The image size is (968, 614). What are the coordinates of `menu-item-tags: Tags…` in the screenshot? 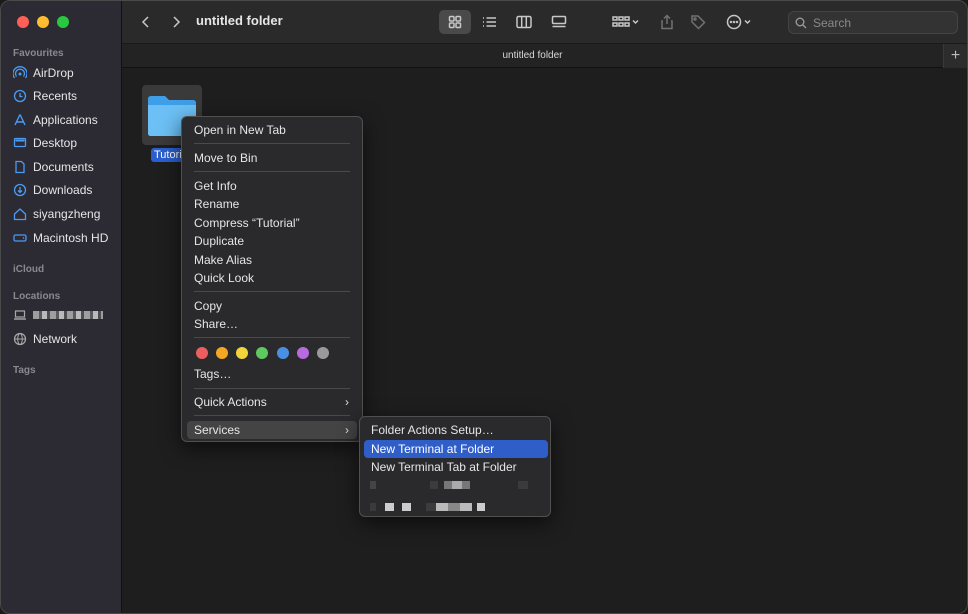 It's located at (272, 374).